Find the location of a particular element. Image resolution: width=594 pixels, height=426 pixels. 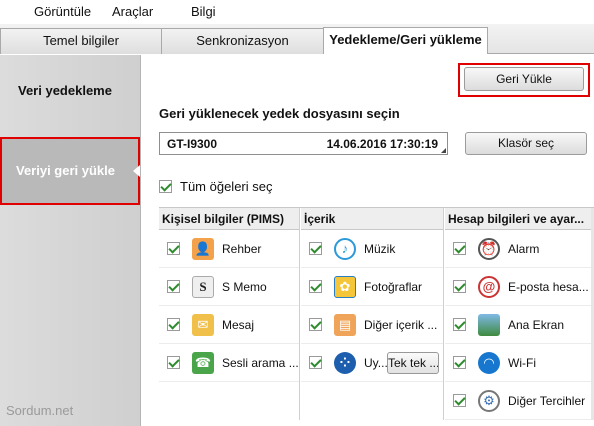

list-item: ⏰ Alarm is located at coordinates (519, 249).